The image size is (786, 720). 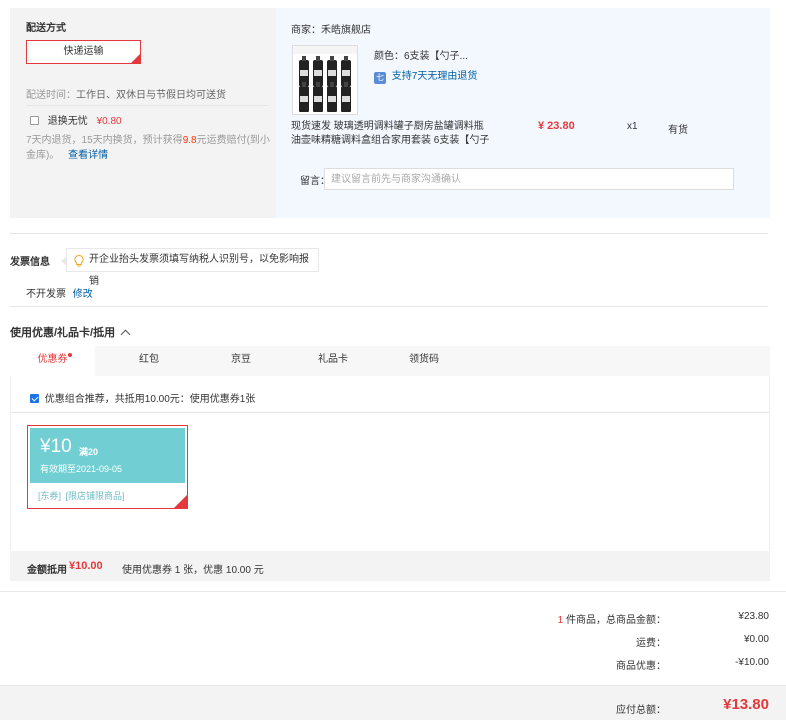 I want to click on tab-coupons: 优惠券, so click(x=52, y=361).